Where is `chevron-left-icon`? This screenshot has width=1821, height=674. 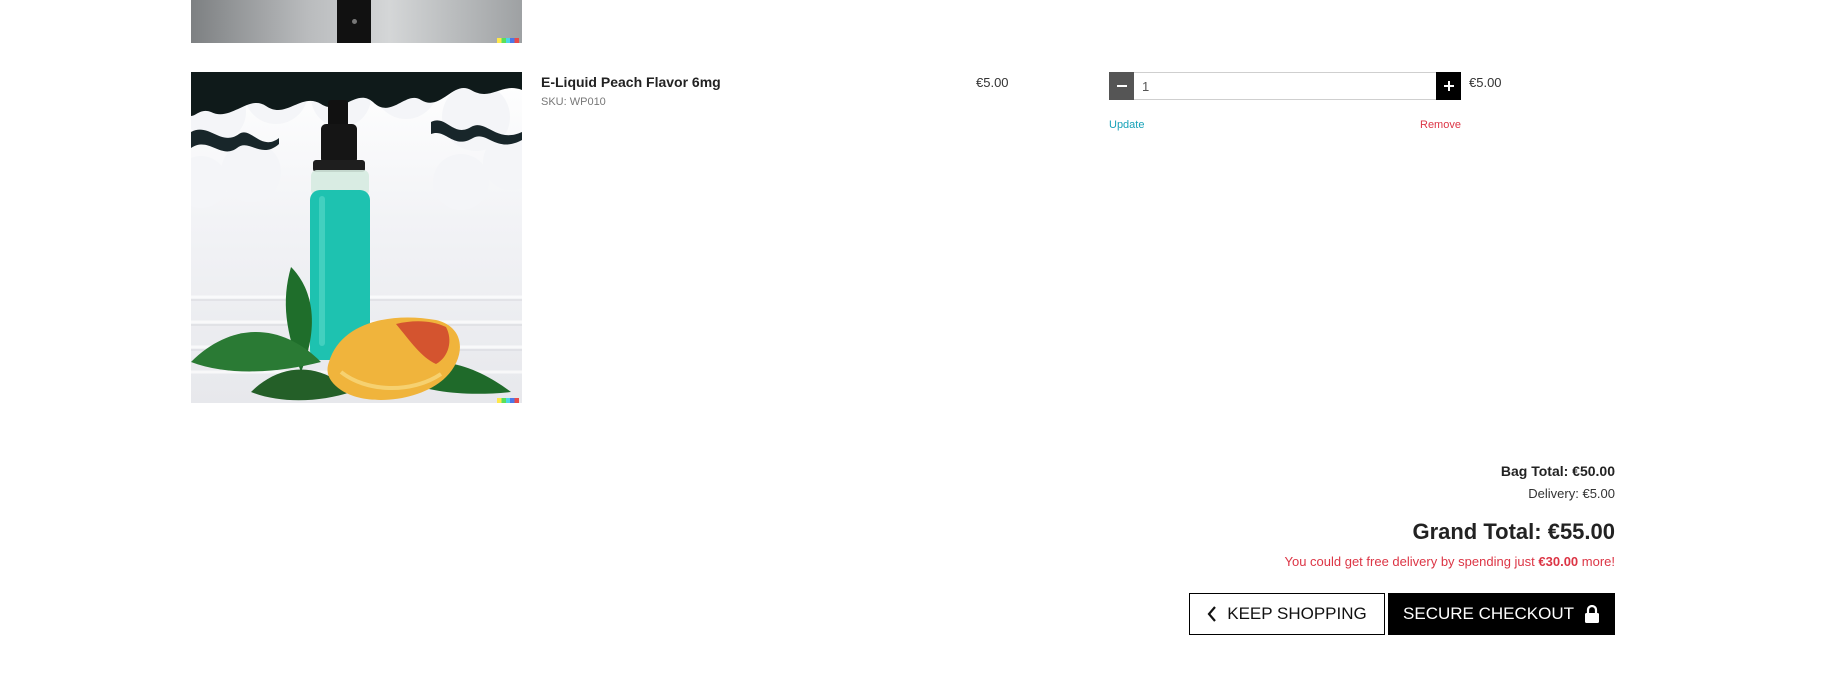
chevron-left-icon is located at coordinates (1212, 614).